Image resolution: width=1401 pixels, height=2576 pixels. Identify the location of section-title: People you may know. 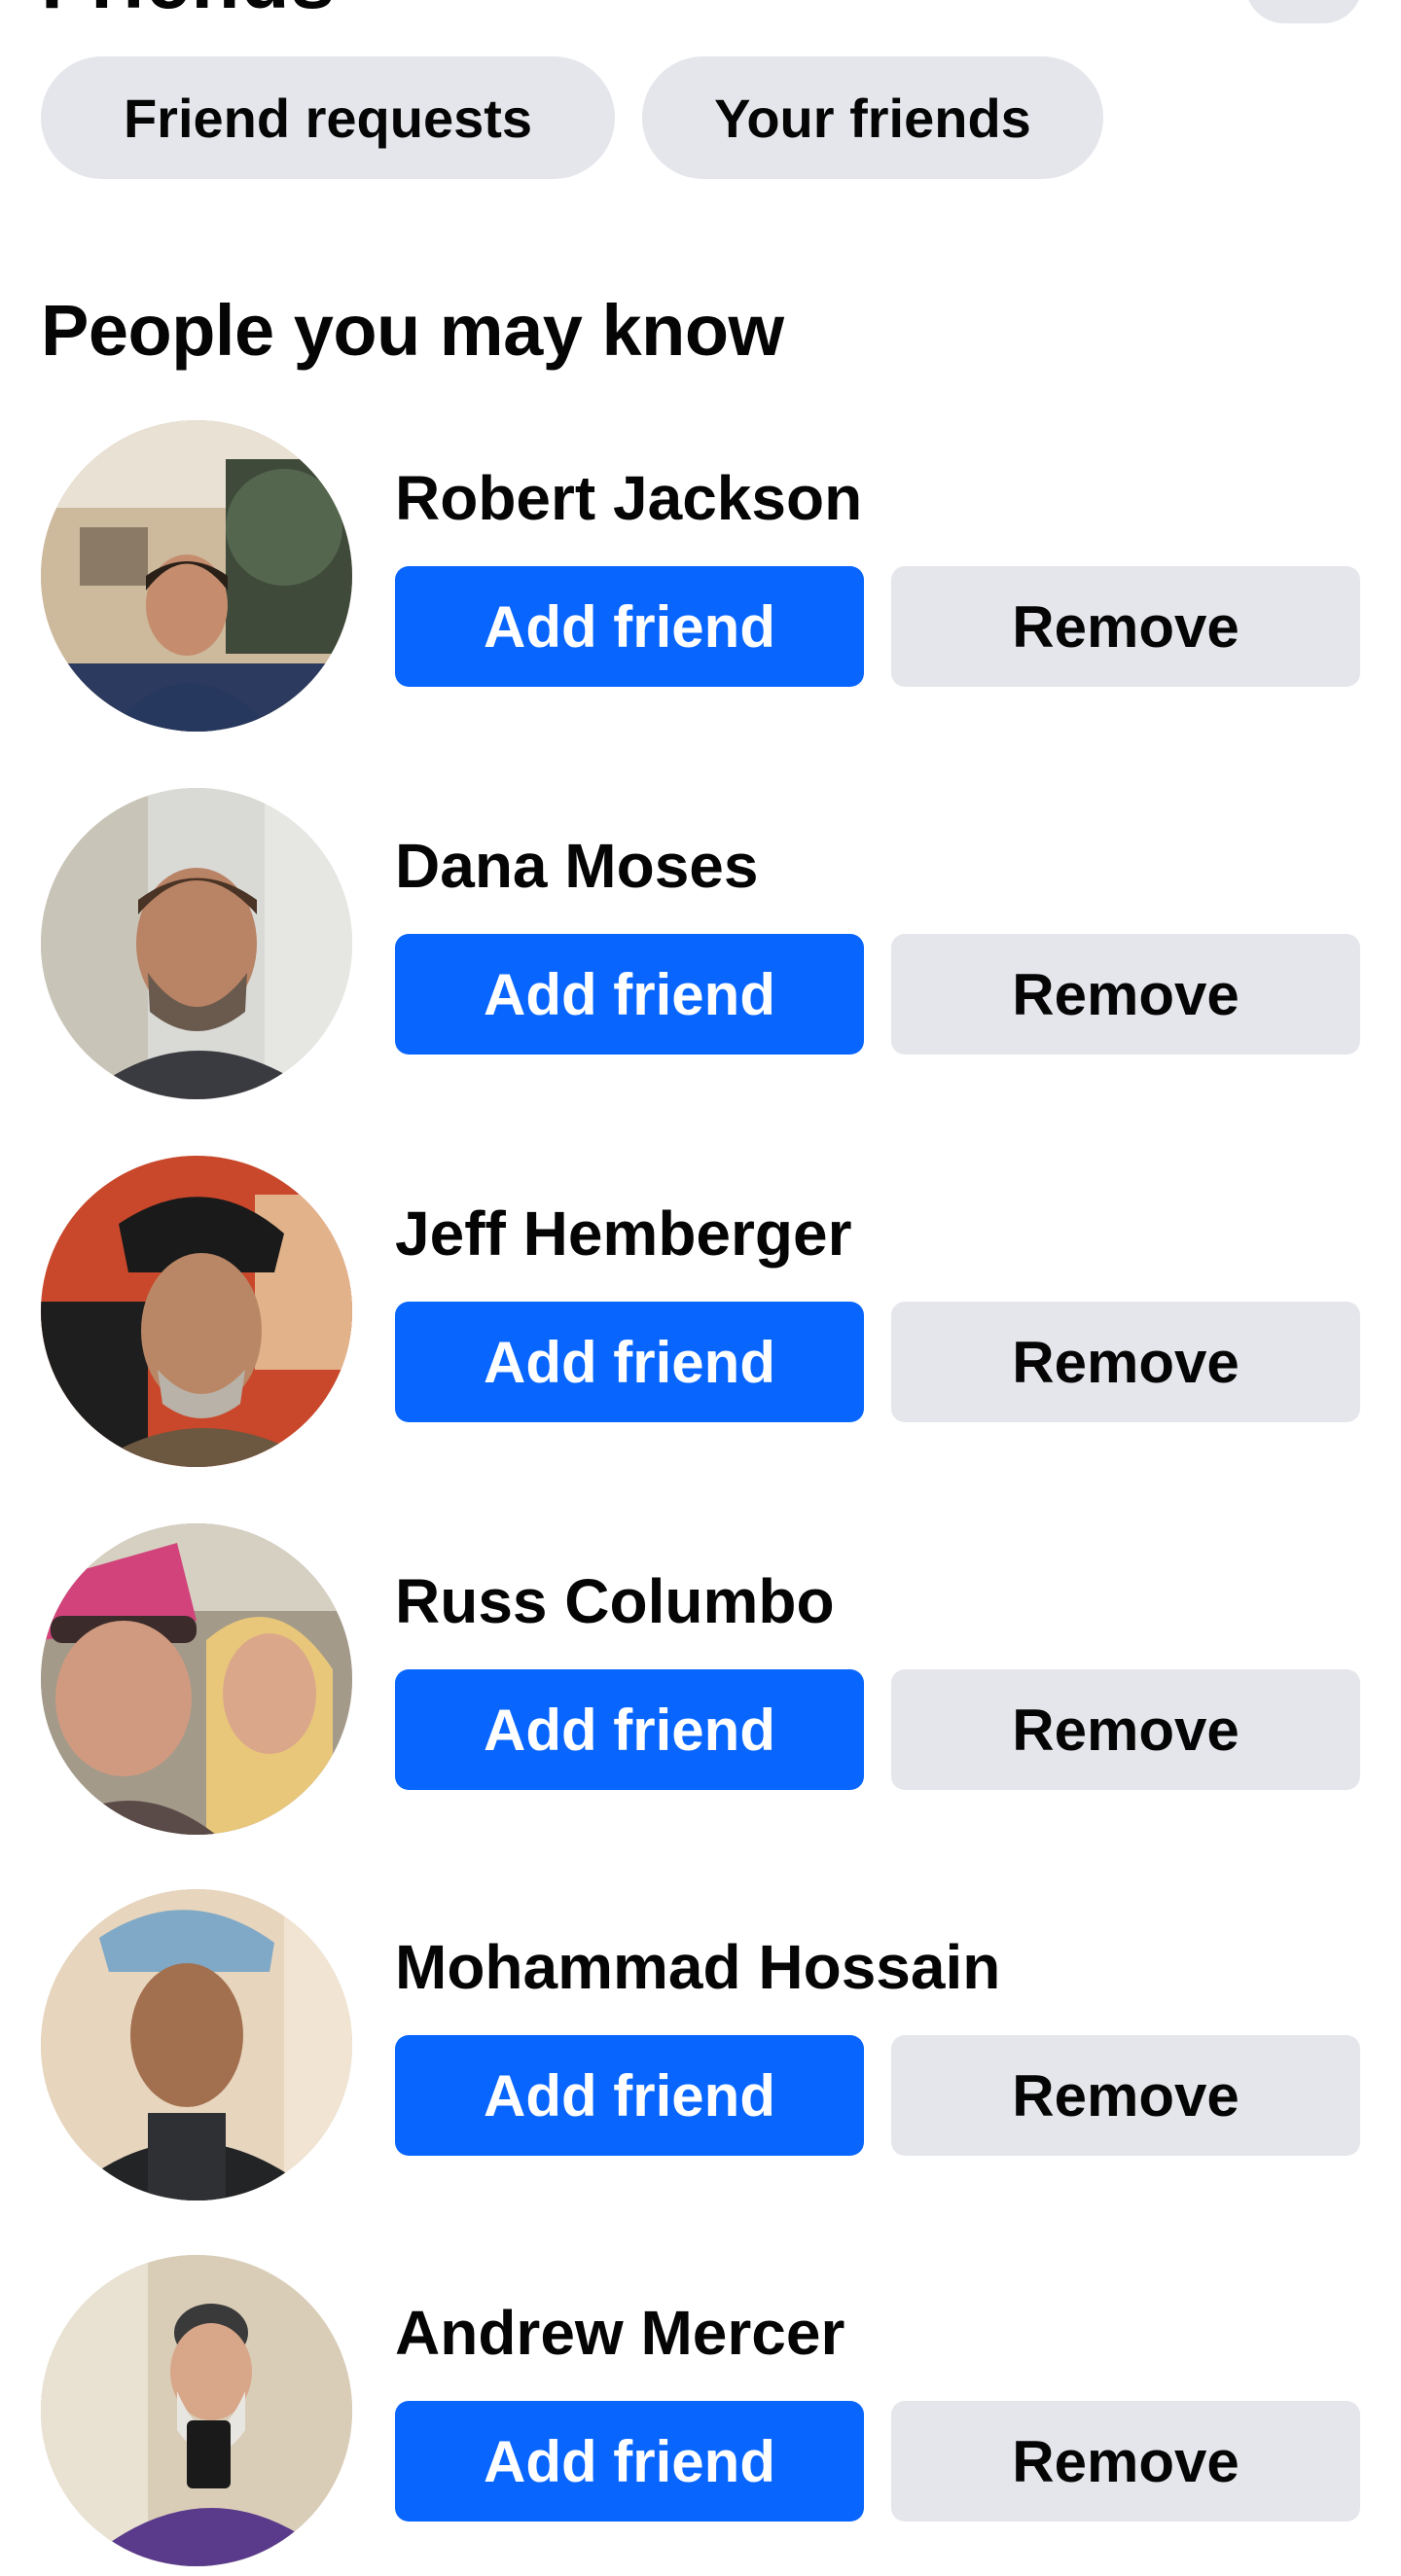
(412, 330).